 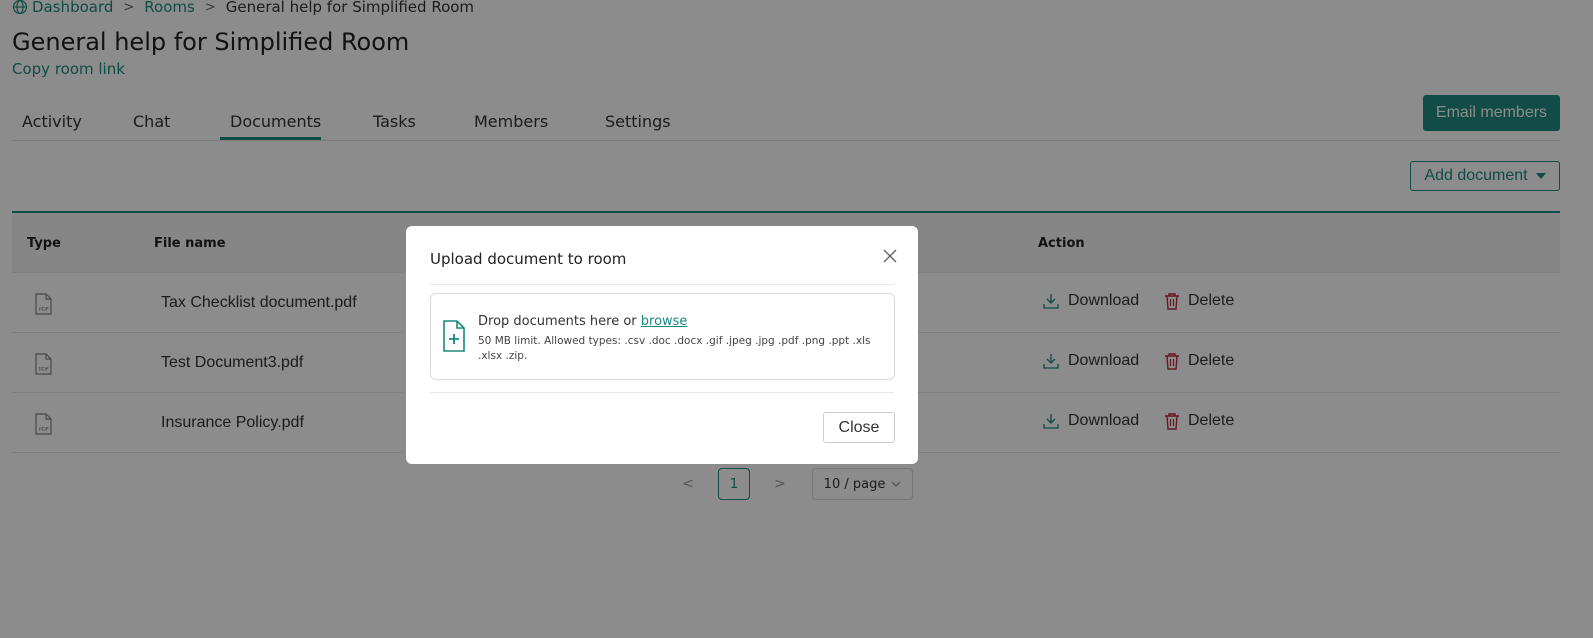 I want to click on dropzone-text: Drop documents here or browse, so click(x=582, y=321).